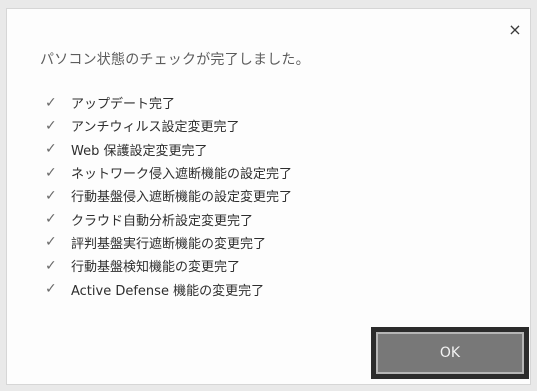  Describe the element at coordinates (162, 221) in the screenshot. I see `item-label: クラウド自動分析設定変更完了` at that location.